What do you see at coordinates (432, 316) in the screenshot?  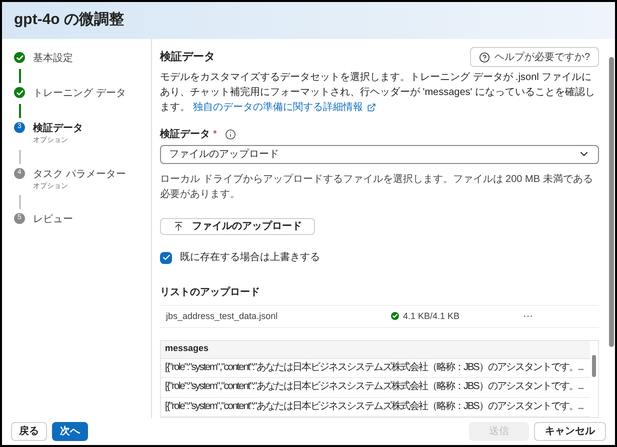 I see `upload-progress: 4.1 KB/4.1 KB` at bounding box center [432, 316].